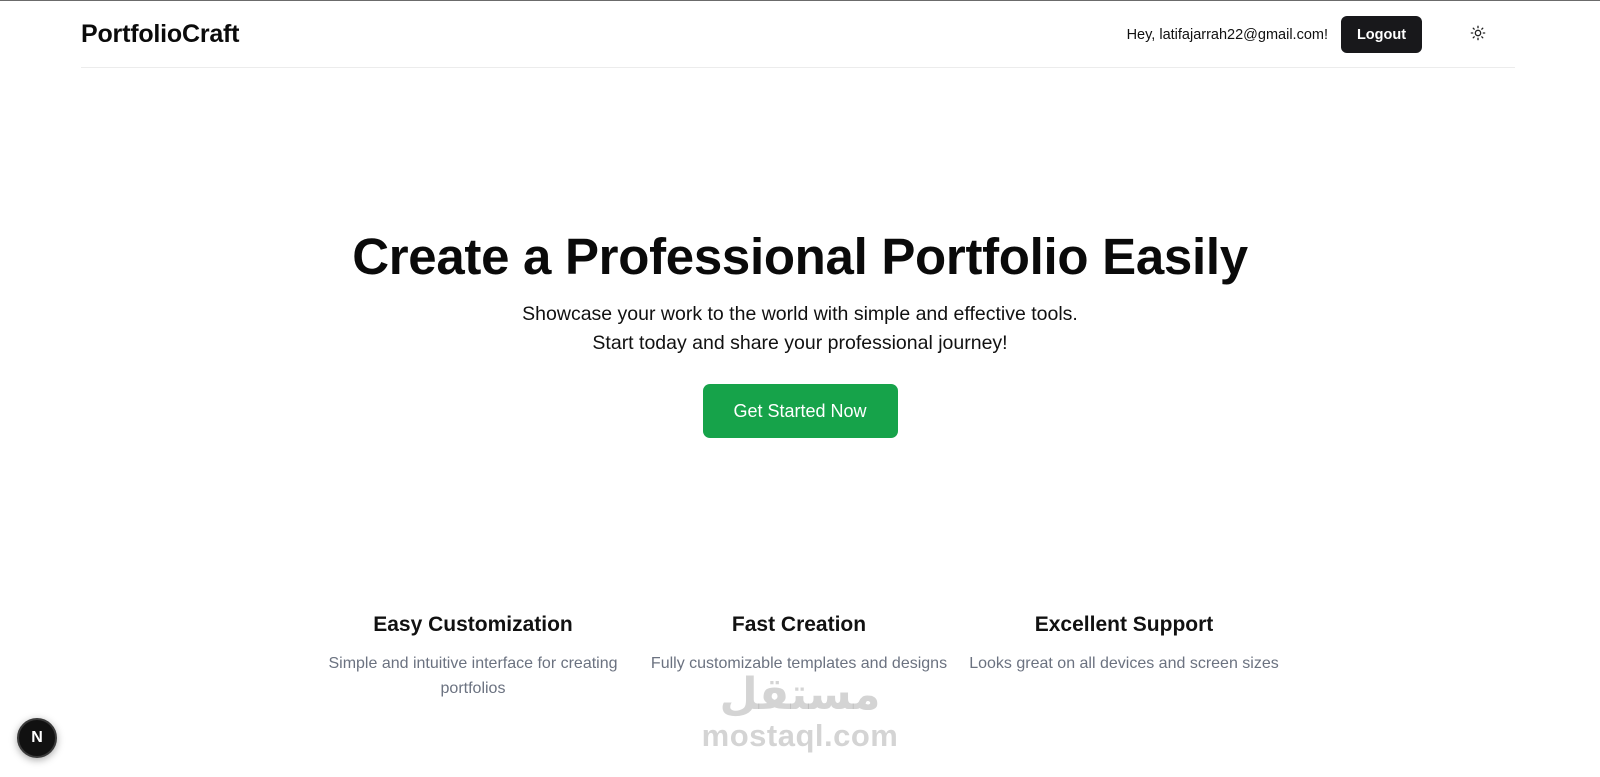 This screenshot has width=1600, height=777. I want to click on feature-title: Easy Customization, so click(473, 624).